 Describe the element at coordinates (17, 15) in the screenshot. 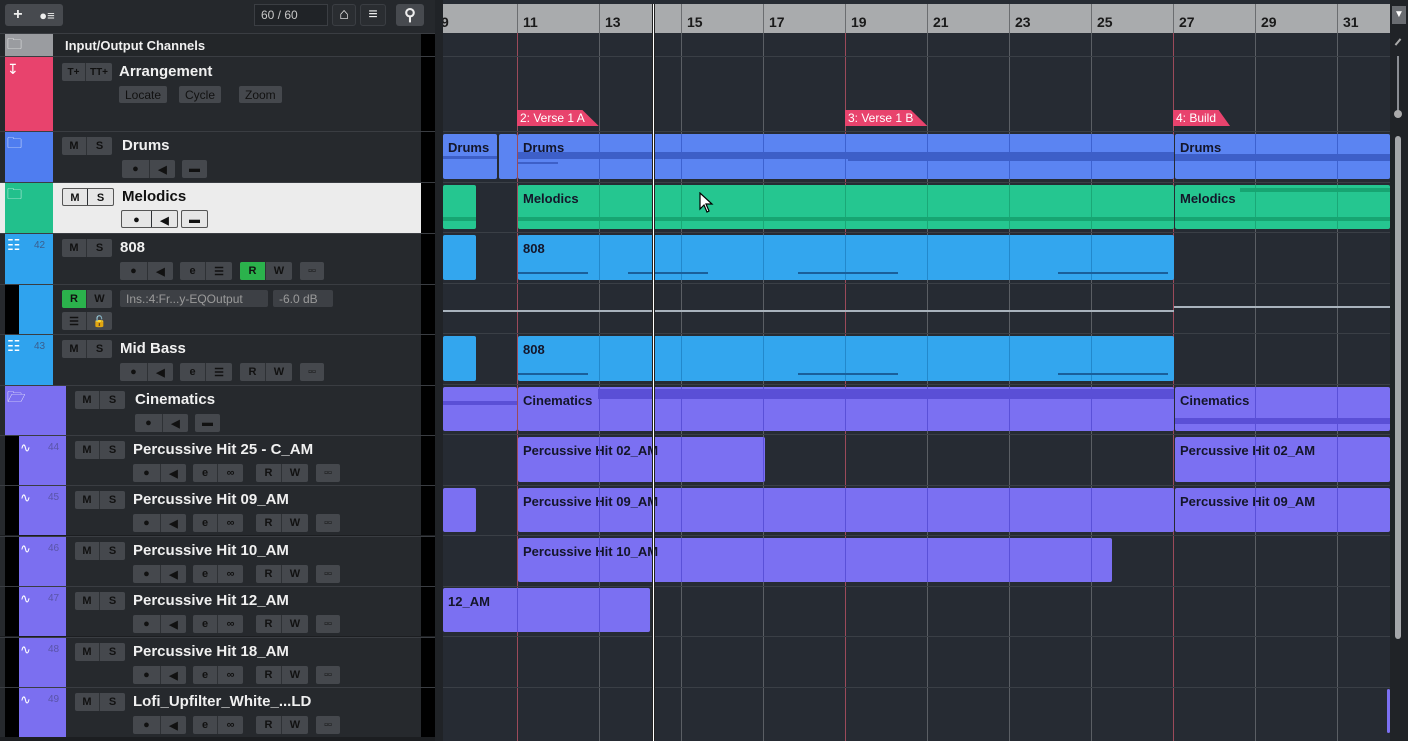

I see `plus-icon: +` at that location.